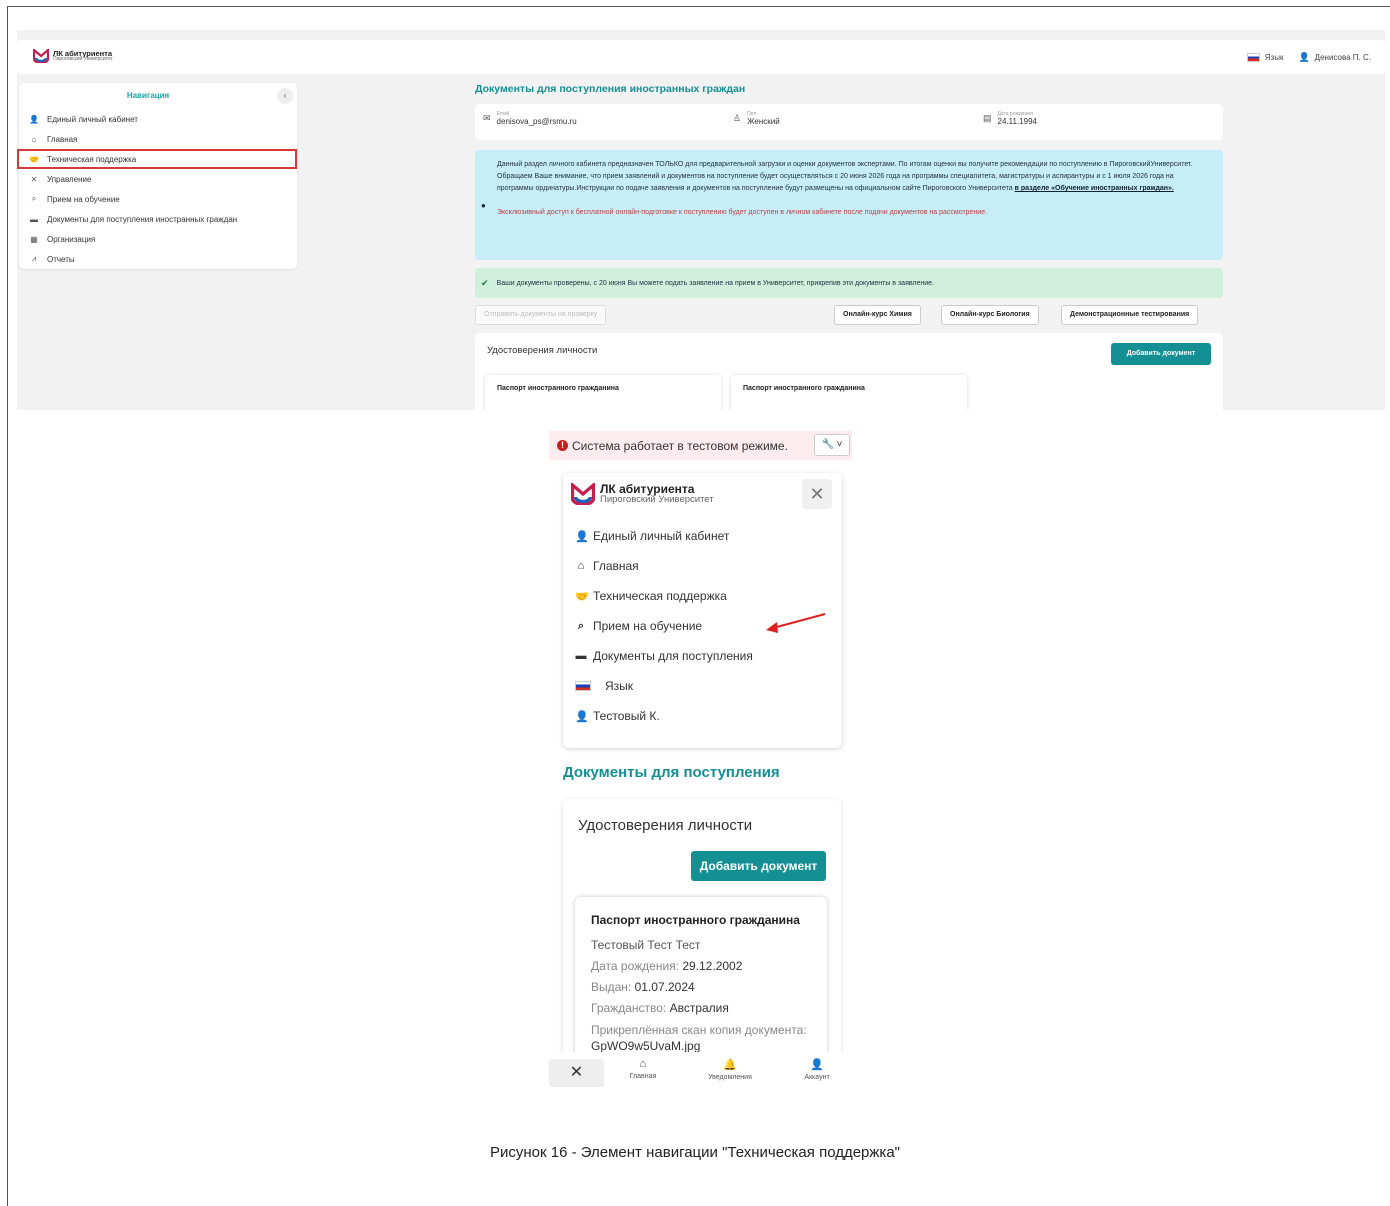 The width and height of the screenshot is (1390, 1206). Describe the element at coordinates (737, 118) in the screenshot. I see `person-outline-icon: ♙` at that location.